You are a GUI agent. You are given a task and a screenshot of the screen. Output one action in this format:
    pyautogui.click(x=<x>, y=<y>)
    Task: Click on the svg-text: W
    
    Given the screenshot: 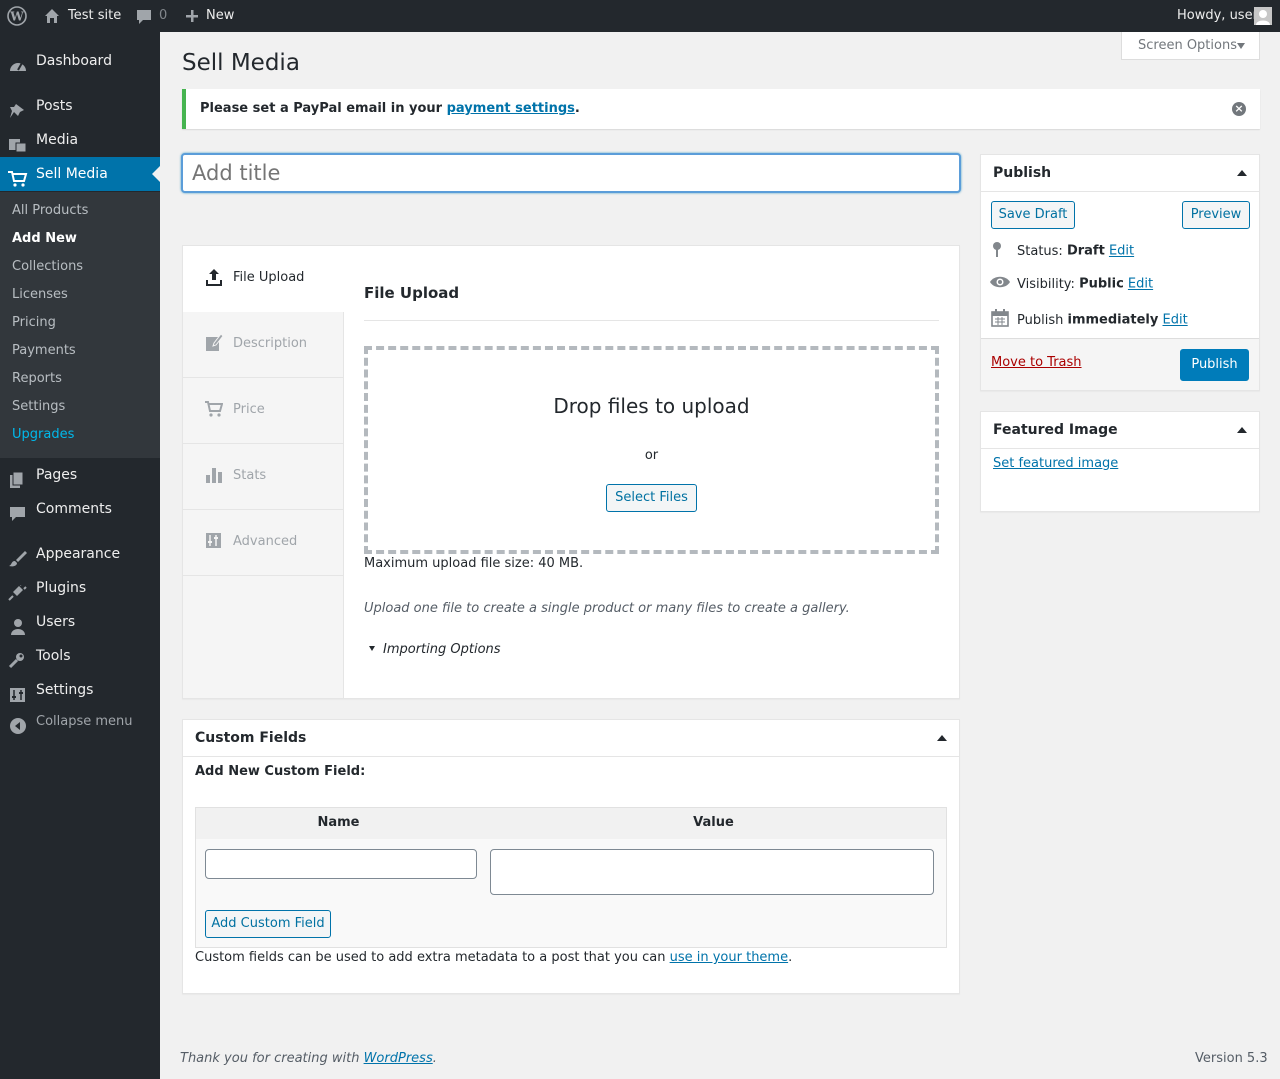 What is the action you would take?
    pyautogui.click(x=16, y=17)
    